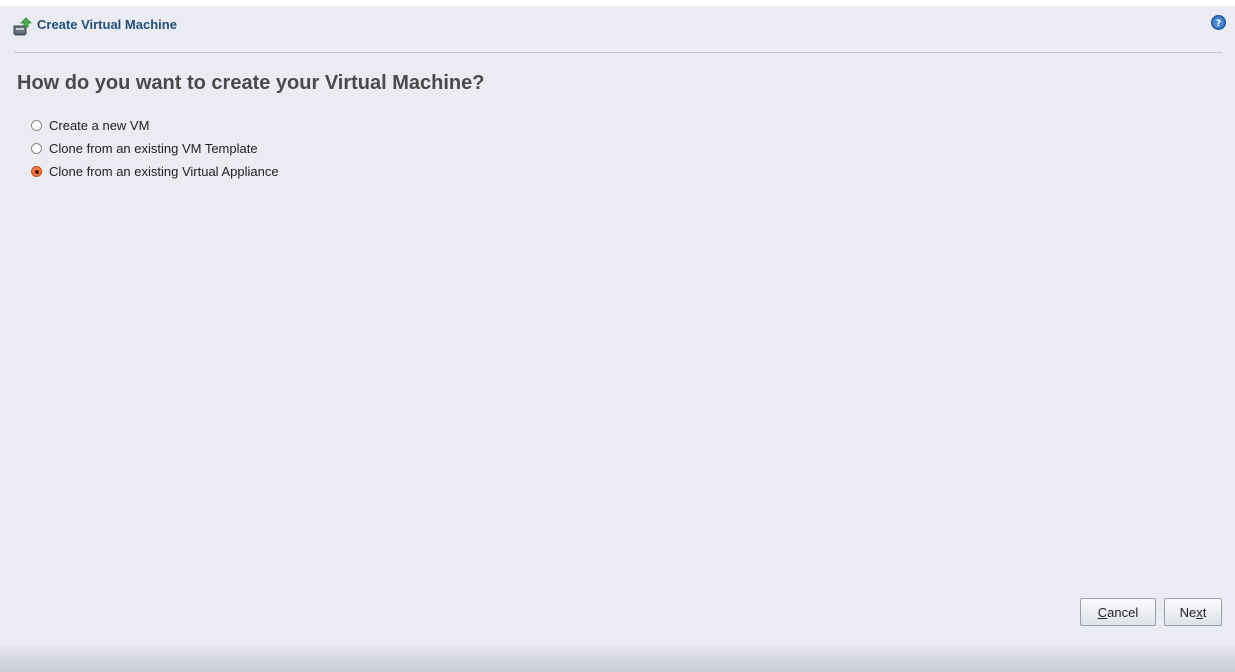 This screenshot has width=1235, height=672. I want to click on help-icon: ?, so click(1218, 22).